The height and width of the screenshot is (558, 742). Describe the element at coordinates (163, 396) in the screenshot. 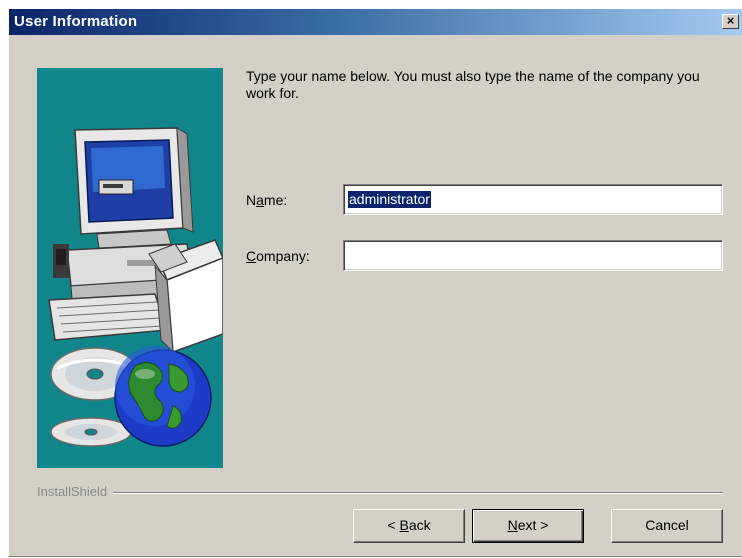

I see `globe-icon` at that location.